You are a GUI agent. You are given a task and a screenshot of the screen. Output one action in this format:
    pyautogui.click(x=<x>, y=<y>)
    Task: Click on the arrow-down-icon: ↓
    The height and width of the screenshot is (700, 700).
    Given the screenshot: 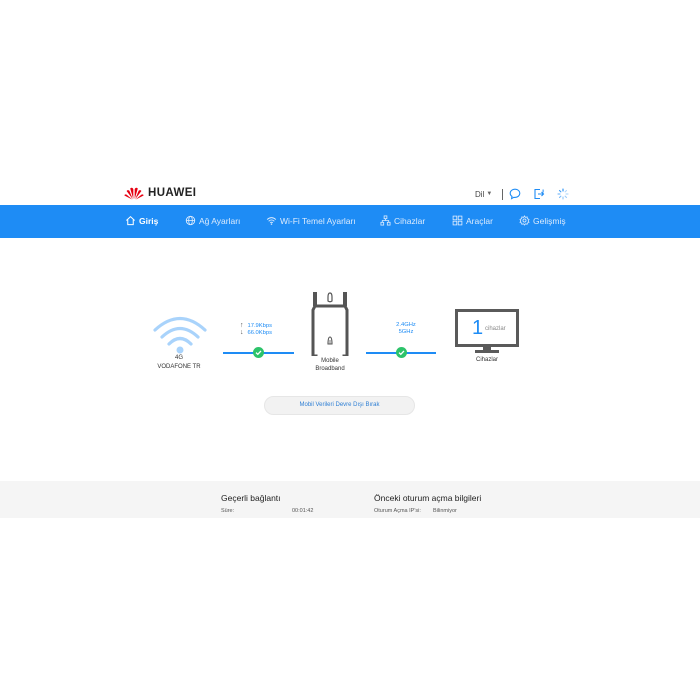 What is the action you would take?
    pyautogui.click(x=242, y=332)
    